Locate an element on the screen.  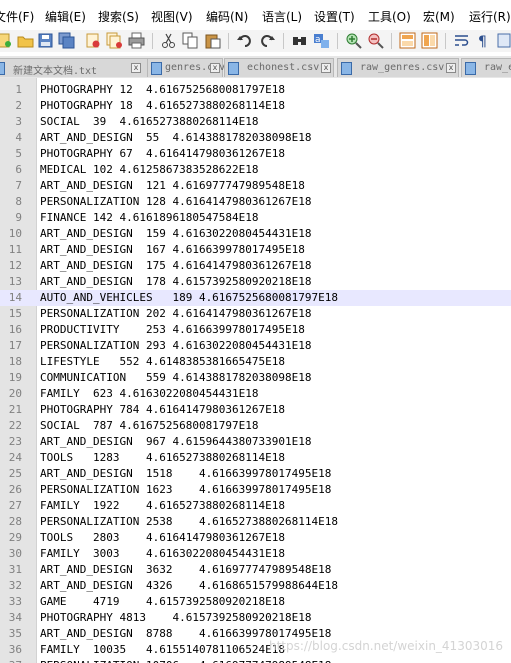
line-text: COMMUNICATION 559 4.6143881782038098E18 is located at coordinates (176, 377).